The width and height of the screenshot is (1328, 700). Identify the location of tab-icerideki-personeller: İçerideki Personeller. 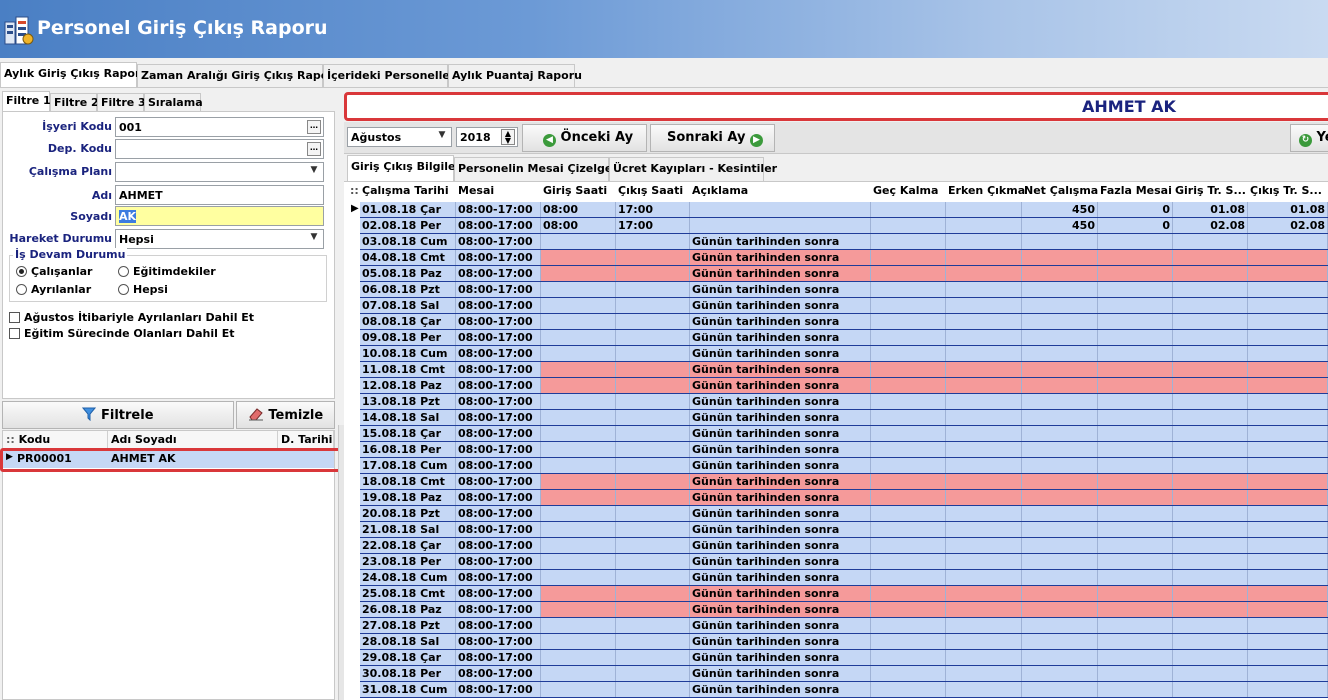
(389, 76).